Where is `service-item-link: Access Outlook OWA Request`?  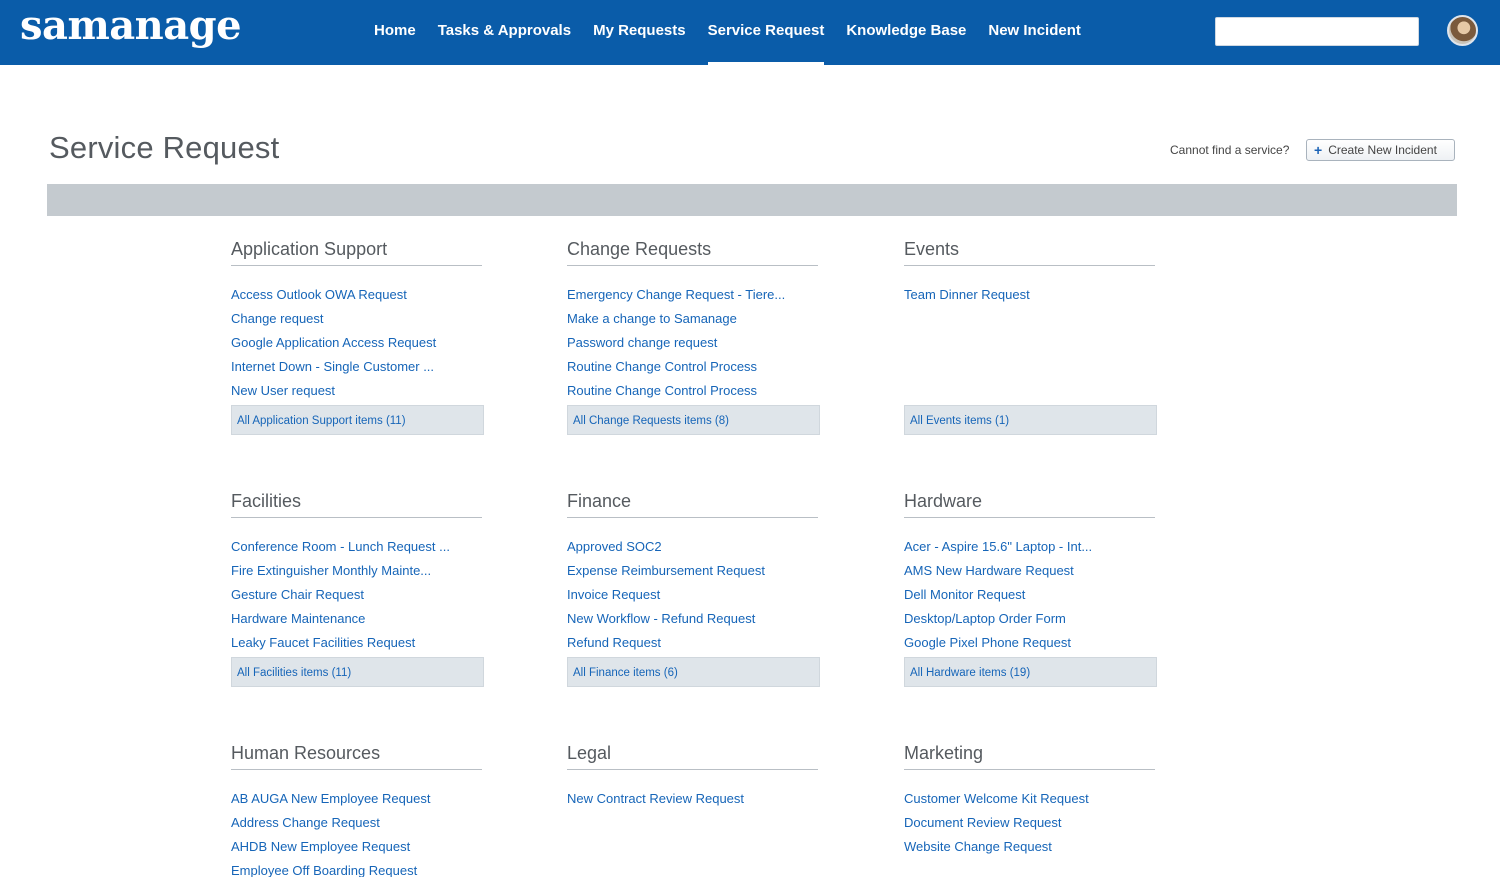 service-item-link: Access Outlook OWA Request is located at coordinates (357, 298).